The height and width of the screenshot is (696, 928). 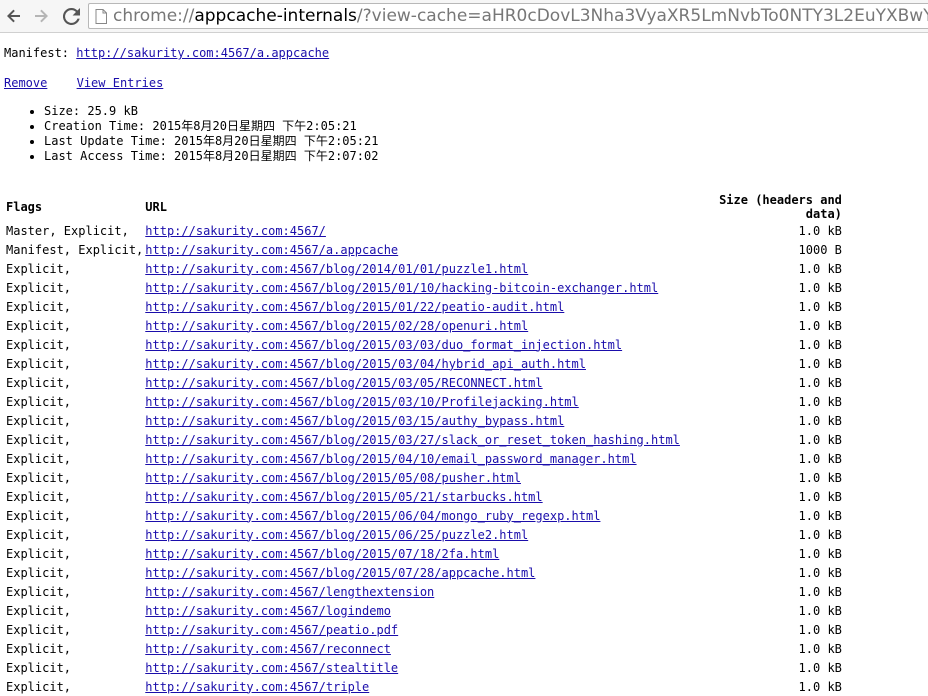 I want to click on view-entries-link: View Entries, so click(x=120, y=83).